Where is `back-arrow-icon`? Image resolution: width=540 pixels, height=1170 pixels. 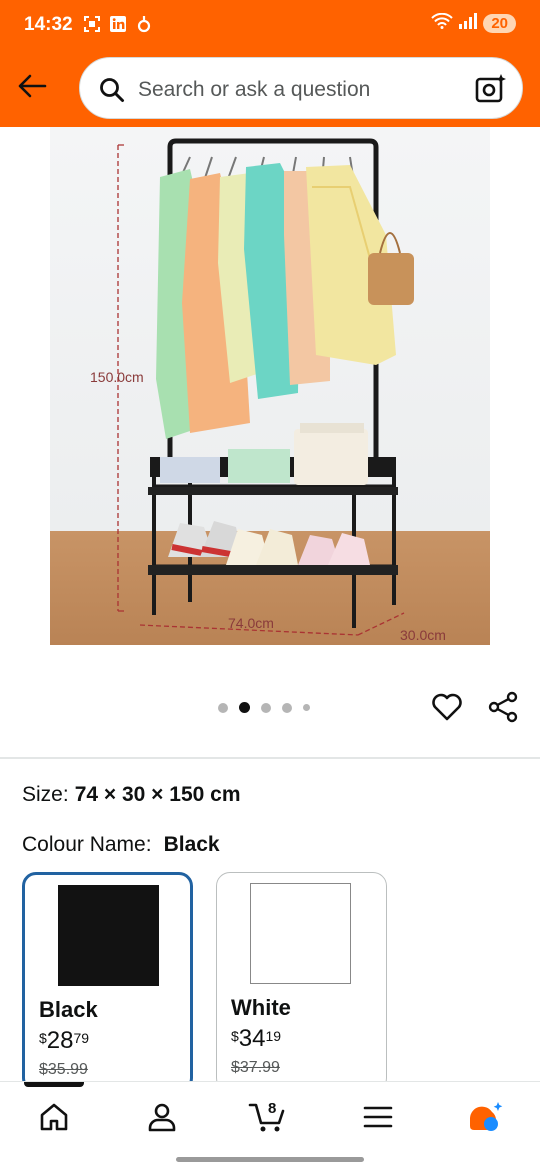 back-arrow-icon is located at coordinates (32, 86).